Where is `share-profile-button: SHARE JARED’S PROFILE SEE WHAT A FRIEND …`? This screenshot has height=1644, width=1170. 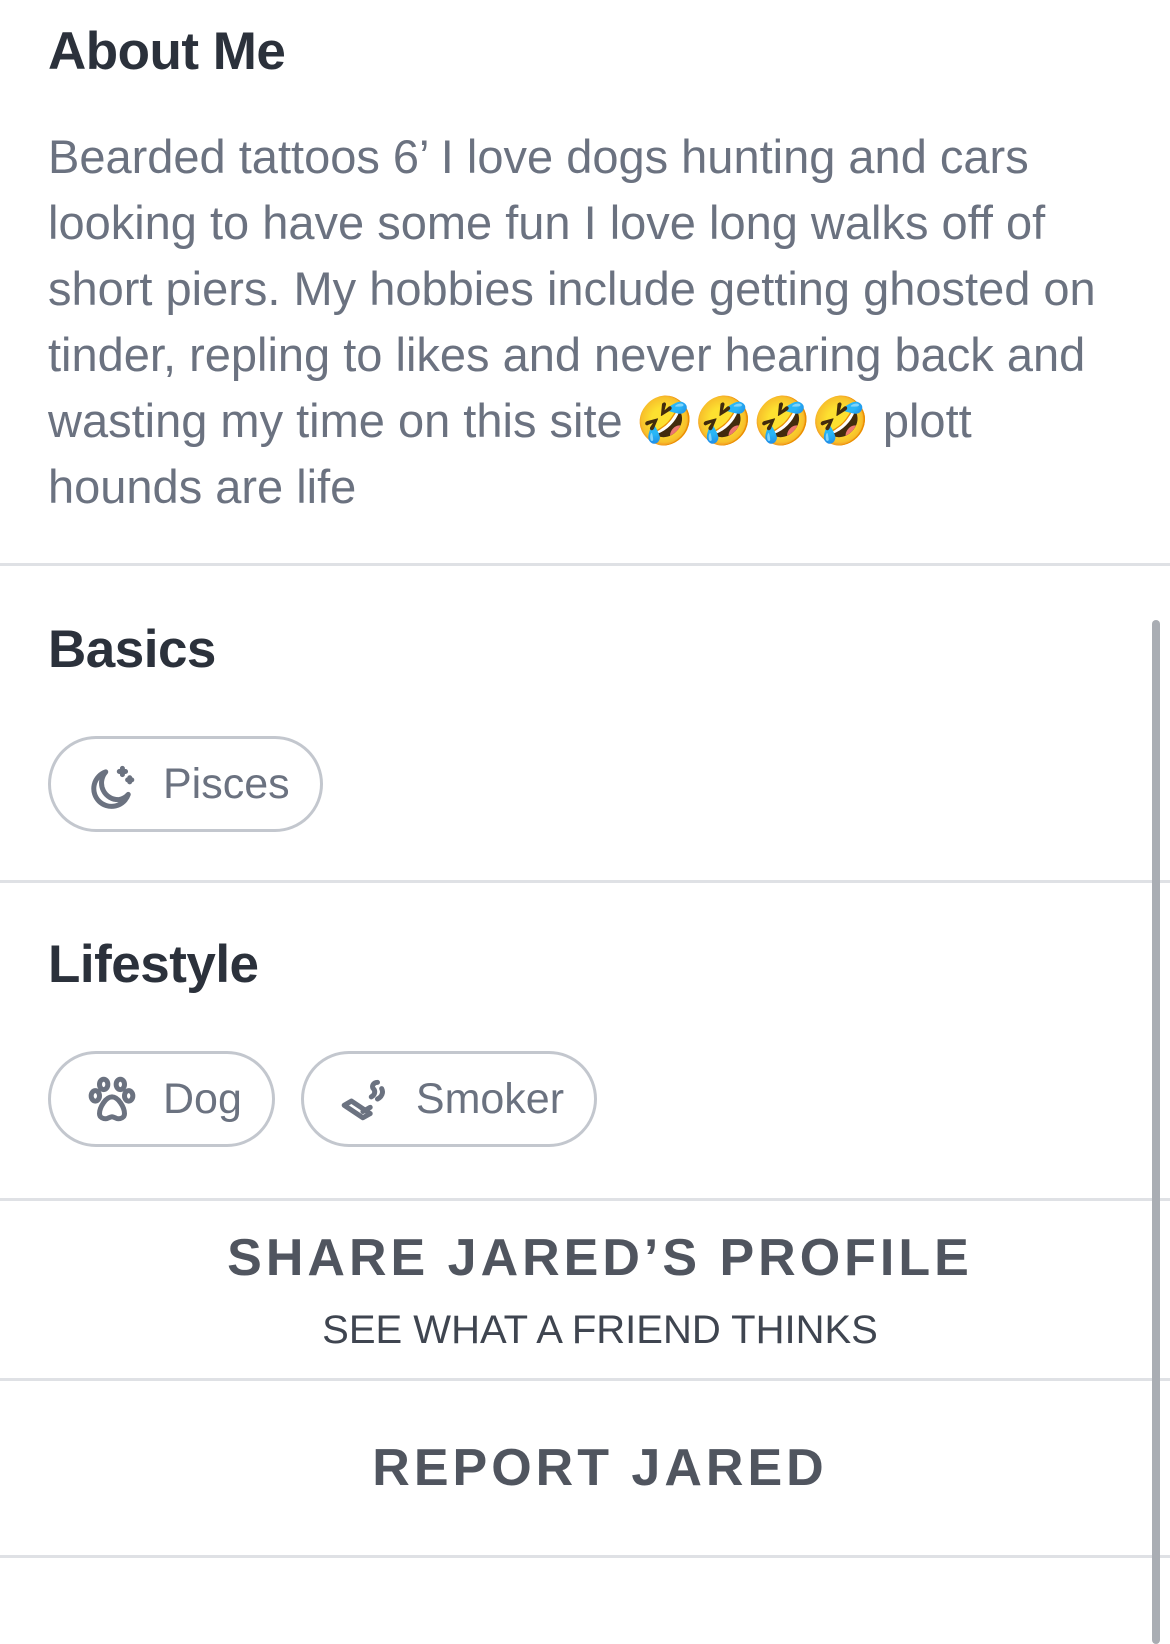 share-profile-button: SHARE JARED’S PROFILE SEE WHAT A FRIEND … is located at coordinates (585, 1291).